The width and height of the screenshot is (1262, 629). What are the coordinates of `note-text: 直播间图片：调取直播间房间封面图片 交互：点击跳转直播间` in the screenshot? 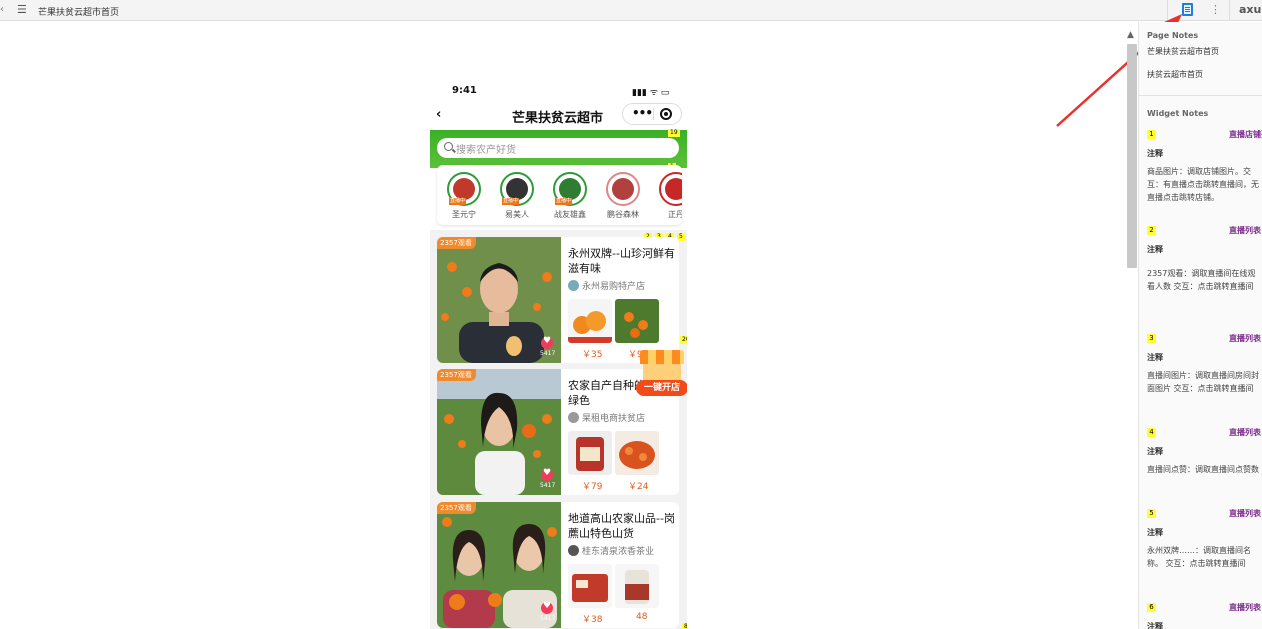 It's located at (1203, 382).